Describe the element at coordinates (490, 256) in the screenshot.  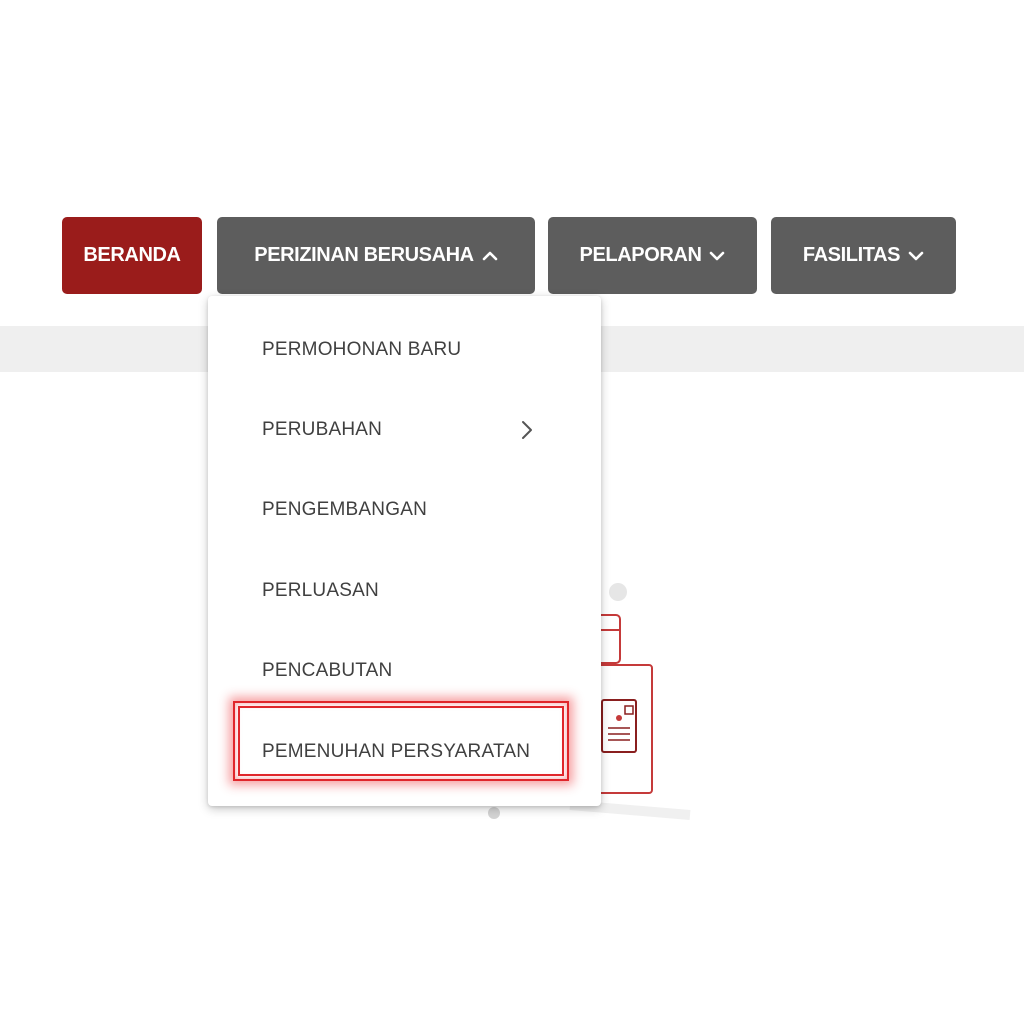
I see `chevron-up-icon` at that location.